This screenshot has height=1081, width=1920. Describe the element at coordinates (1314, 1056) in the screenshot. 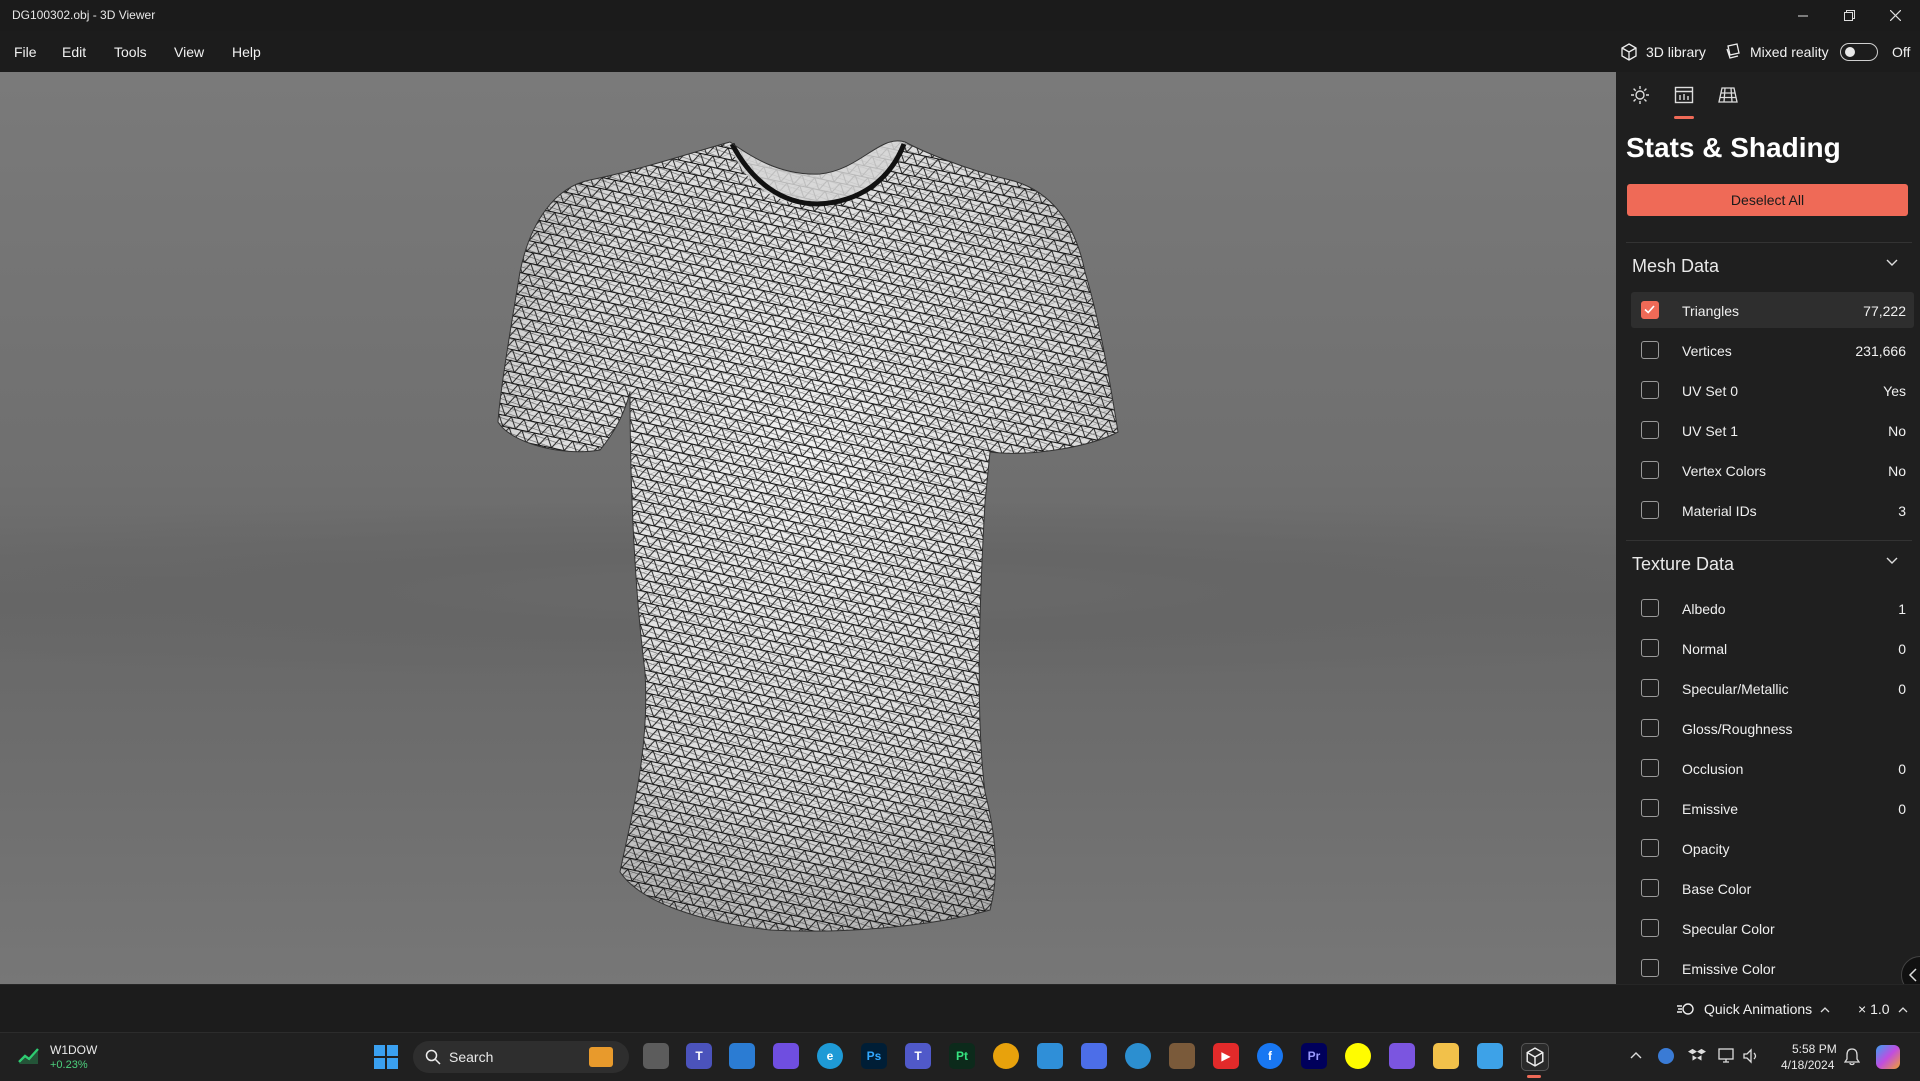

I see `premiere-icon: Pr` at that location.